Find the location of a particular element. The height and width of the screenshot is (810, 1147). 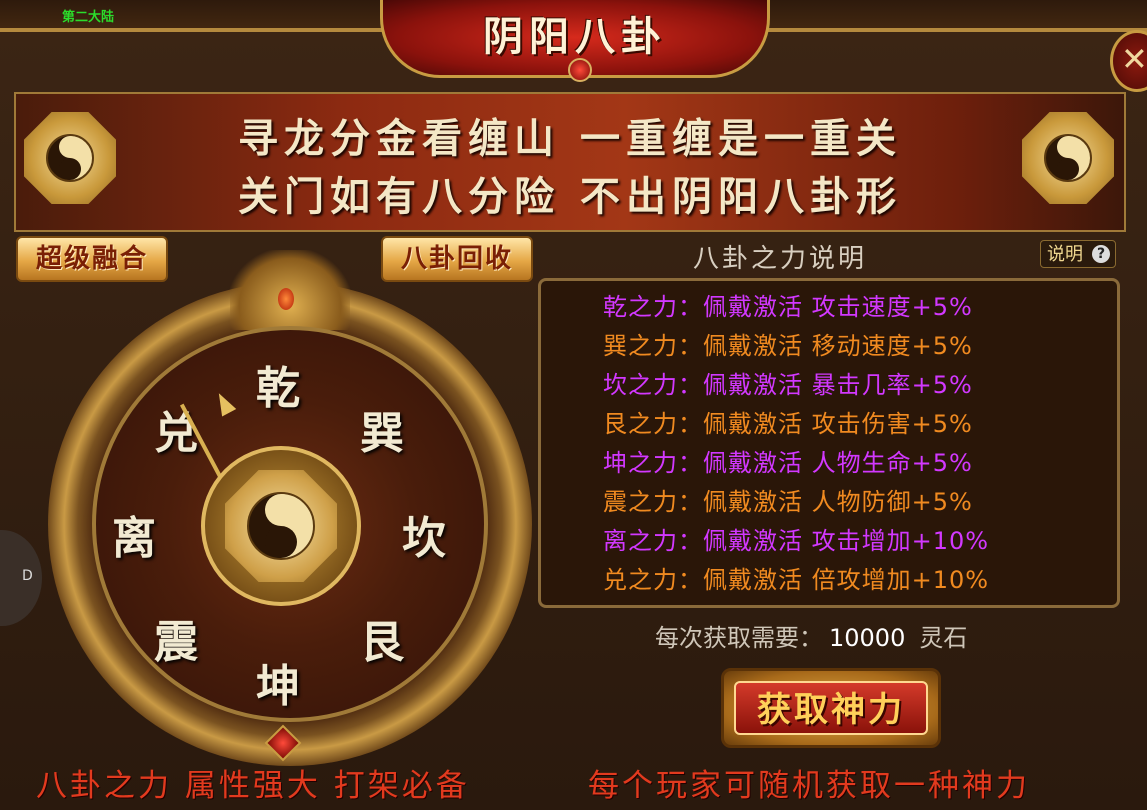

poem-line-2: 关门如有八分险 不出阴阳八卦形 is located at coordinates (570, 196).